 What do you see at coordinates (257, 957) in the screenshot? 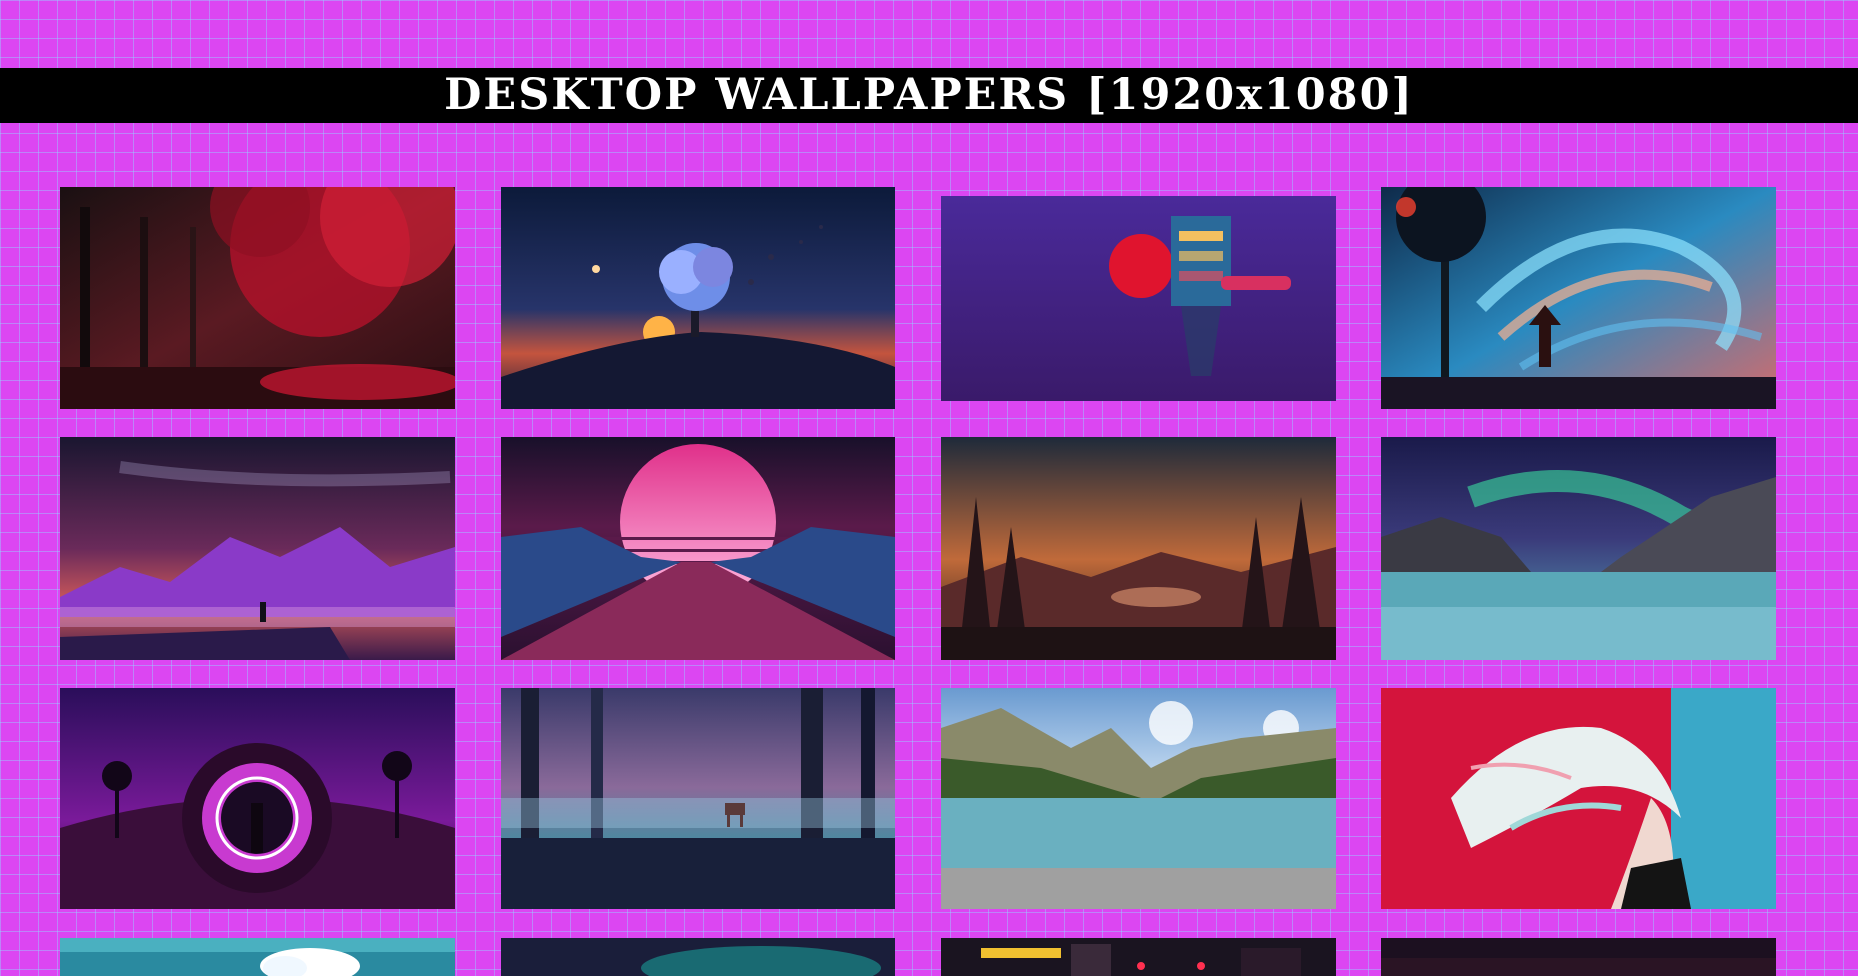
I see `wallpaper-thumbnail-teal-sky-clouds` at bounding box center [257, 957].